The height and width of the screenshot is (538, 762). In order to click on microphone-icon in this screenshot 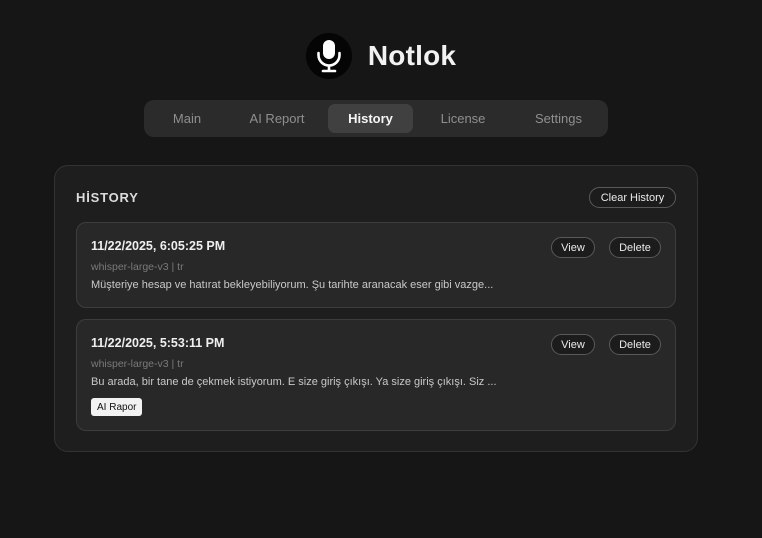, I will do `click(328, 56)`.